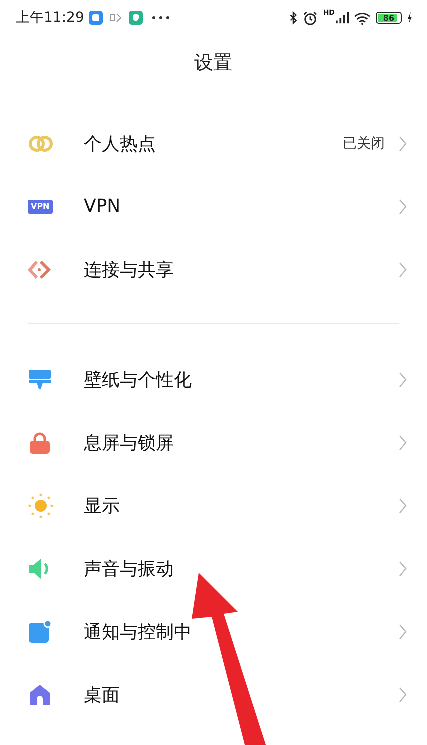  Describe the element at coordinates (96, 18) in the screenshot. I see `app-icon` at that location.